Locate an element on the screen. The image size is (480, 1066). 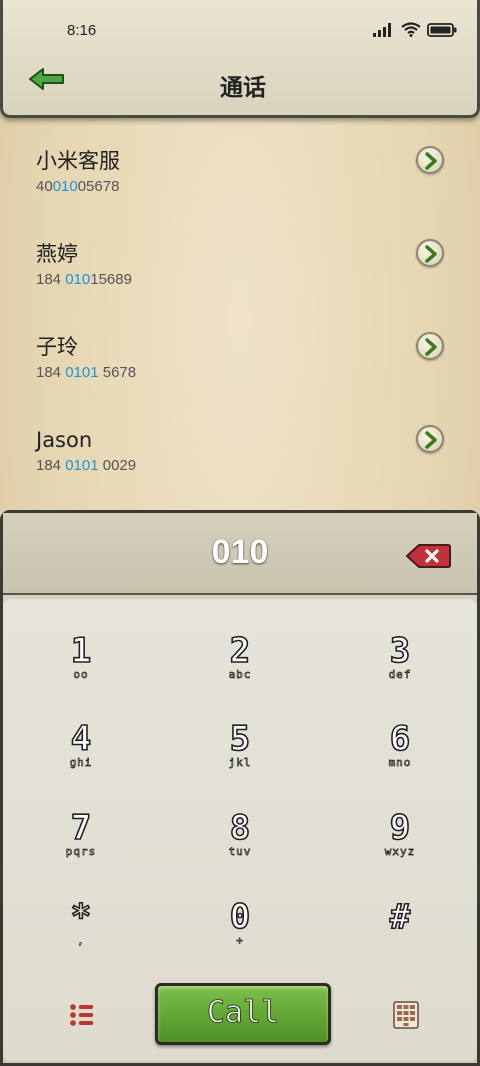
key-1: 1 oo is located at coordinates (81, 672).